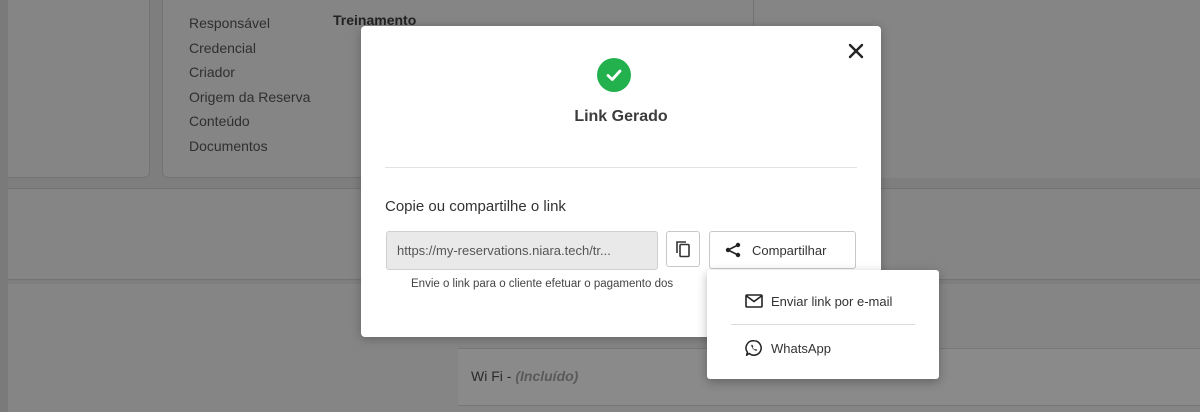 The width and height of the screenshot is (1200, 412). Describe the element at coordinates (79, 89) in the screenshot. I see `background-card-left` at that location.